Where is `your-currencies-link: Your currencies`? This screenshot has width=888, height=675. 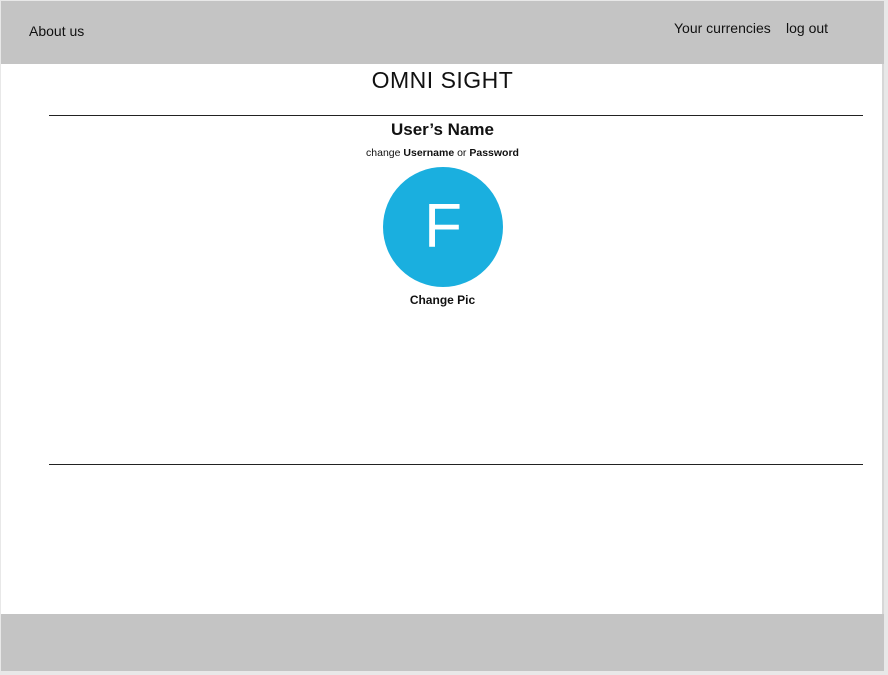 your-currencies-link: Your currencies is located at coordinates (722, 28).